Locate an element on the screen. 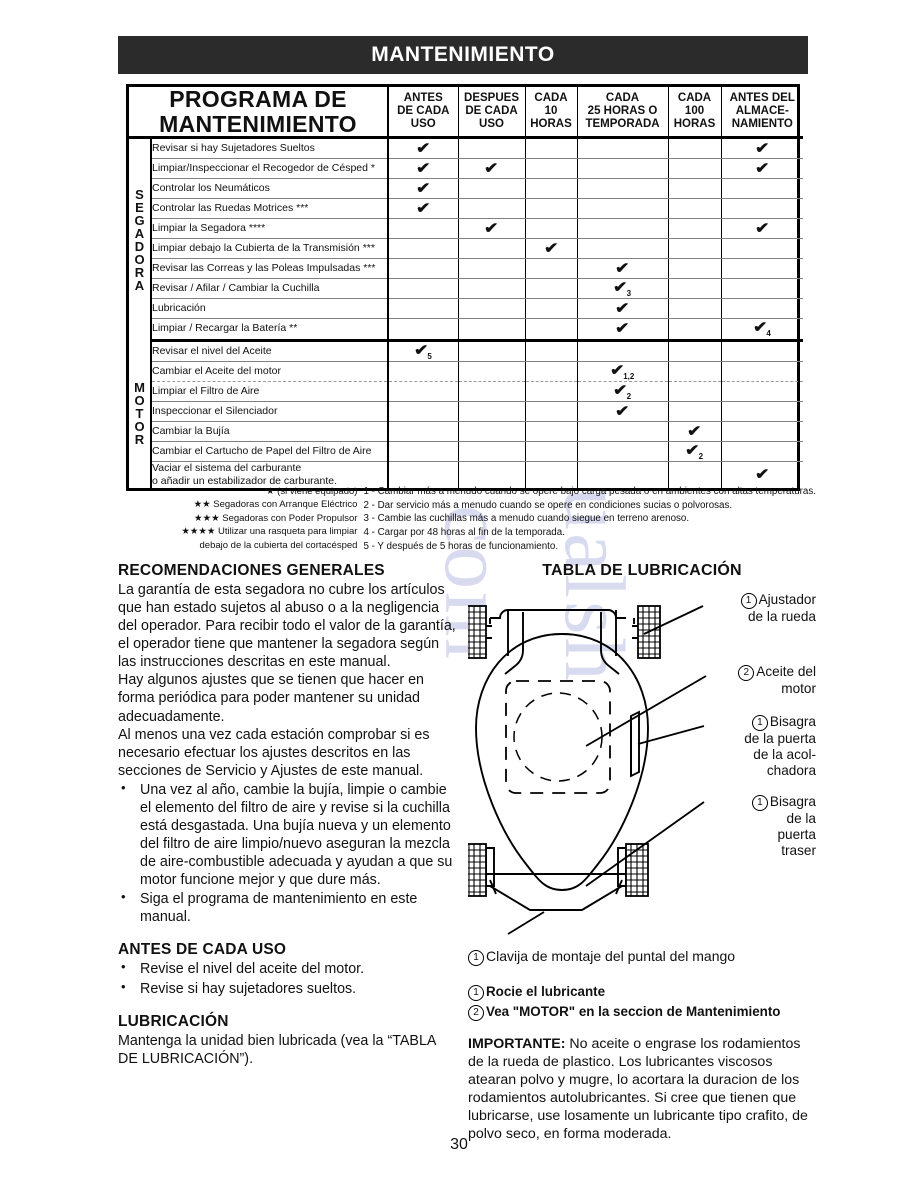  task-label: Revisar el nivel del Aceite is located at coordinates (270, 351).